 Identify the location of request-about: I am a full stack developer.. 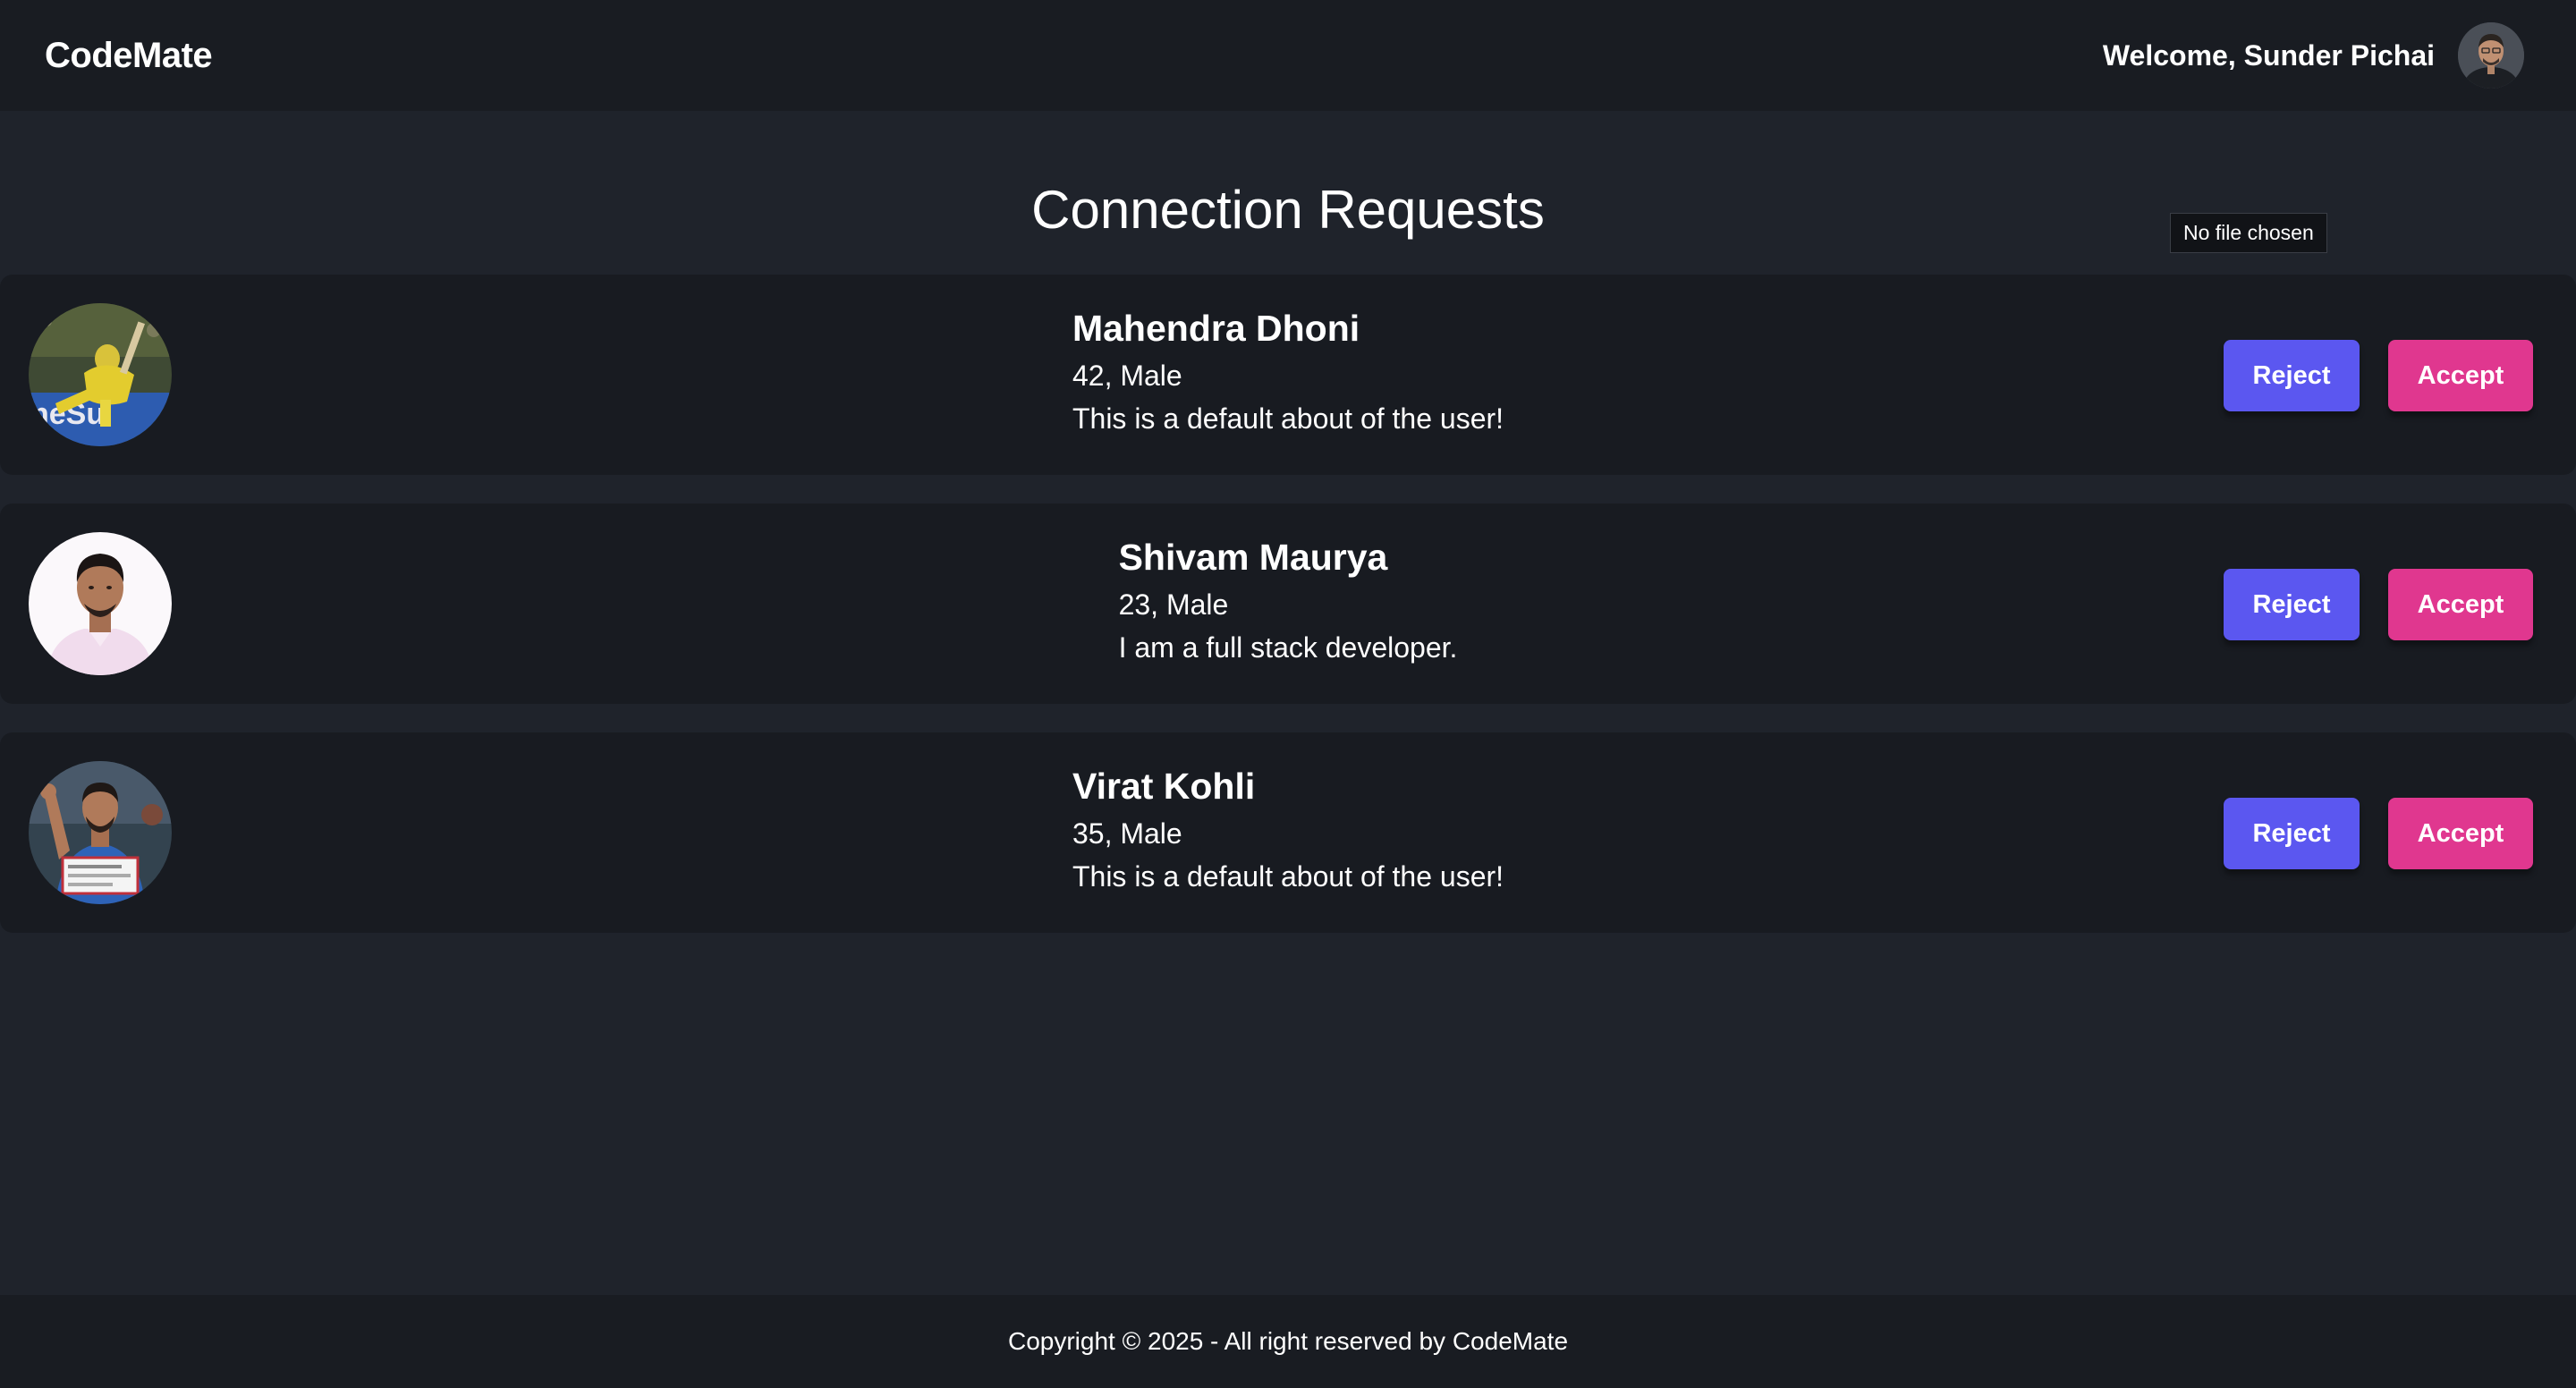
(1288, 648).